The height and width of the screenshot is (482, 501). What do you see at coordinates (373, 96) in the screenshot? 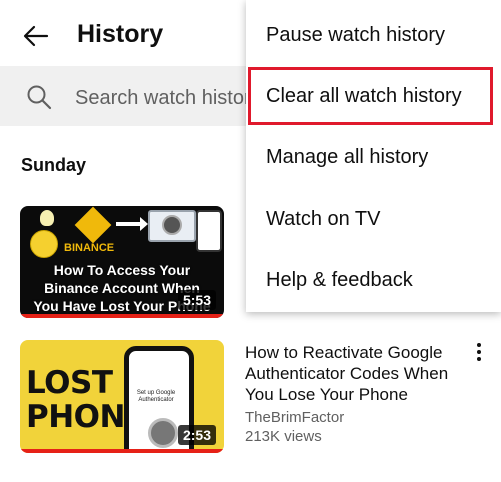
I see `menu-item-clear-all-watch-history: Clear all watch history` at bounding box center [373, 96].